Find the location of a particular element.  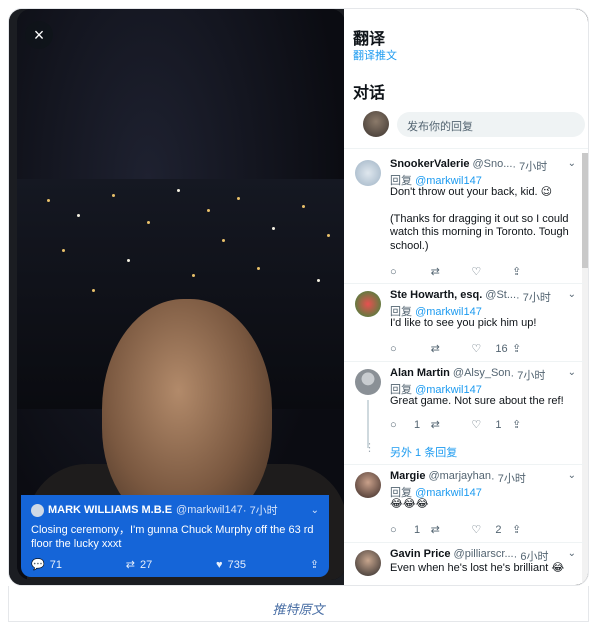

reply-actions: ○ ⇄ ♡ 16 ⇪ is located at coordinates (460, 349).